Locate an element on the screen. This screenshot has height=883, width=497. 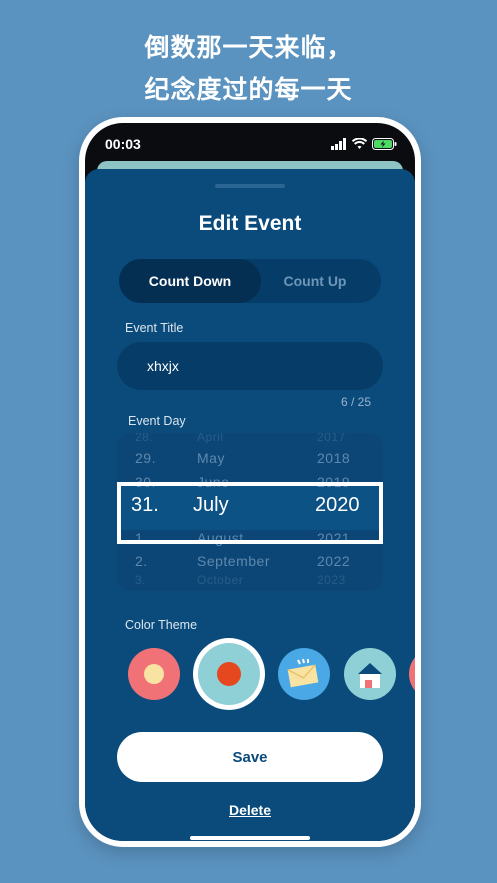
picker-year: 2022 is located at coordinates (334, 561).